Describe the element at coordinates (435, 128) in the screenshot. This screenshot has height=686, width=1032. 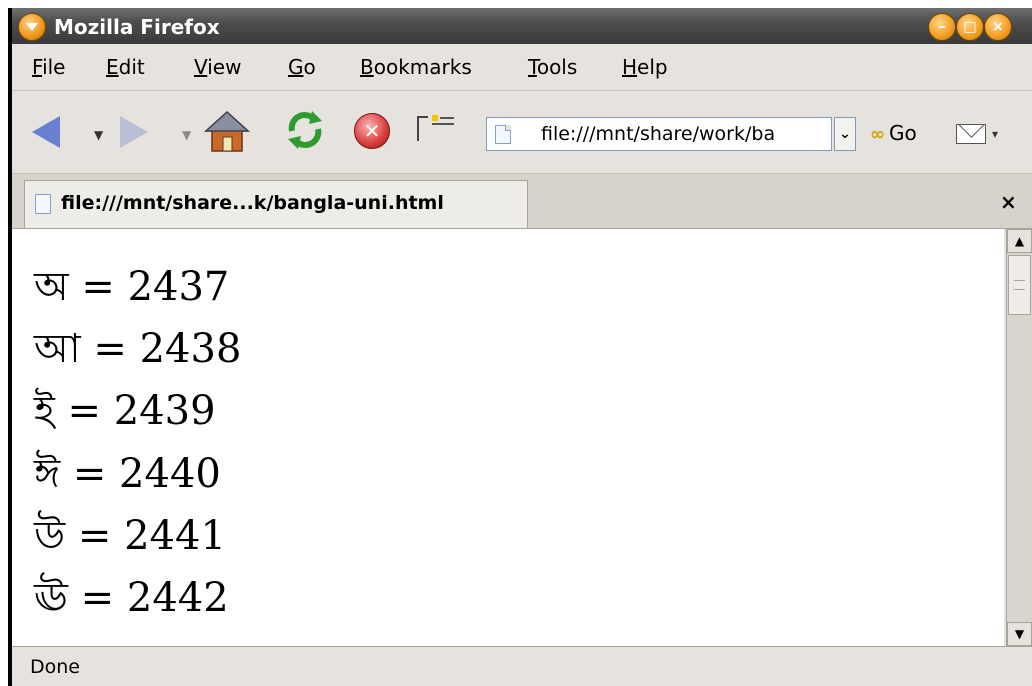
I see `throbber-icon` at that location.